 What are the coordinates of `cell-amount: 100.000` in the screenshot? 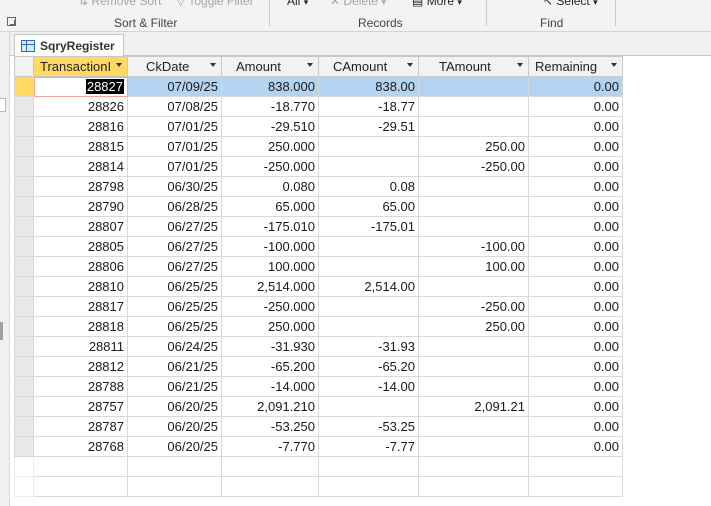 It's located at (270, 266).